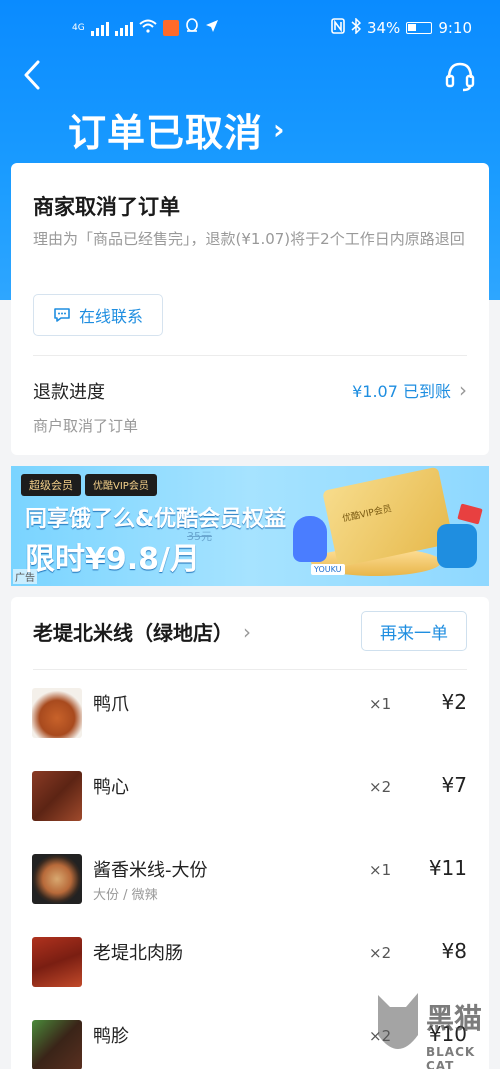 The height and width of the screenshot is (1069, 500). I want to click on item-name: 鸭心, so click(111, 787).